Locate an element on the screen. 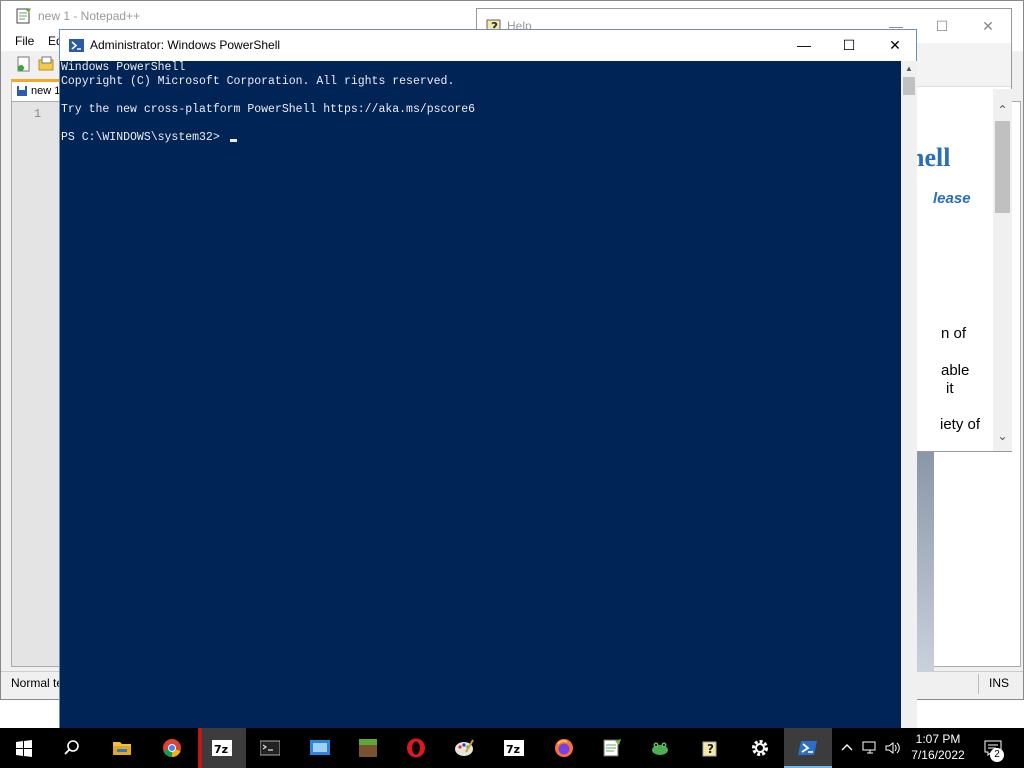 The image size is (1024, 768). taskbar-firefox is located at coordinates (564, 748).